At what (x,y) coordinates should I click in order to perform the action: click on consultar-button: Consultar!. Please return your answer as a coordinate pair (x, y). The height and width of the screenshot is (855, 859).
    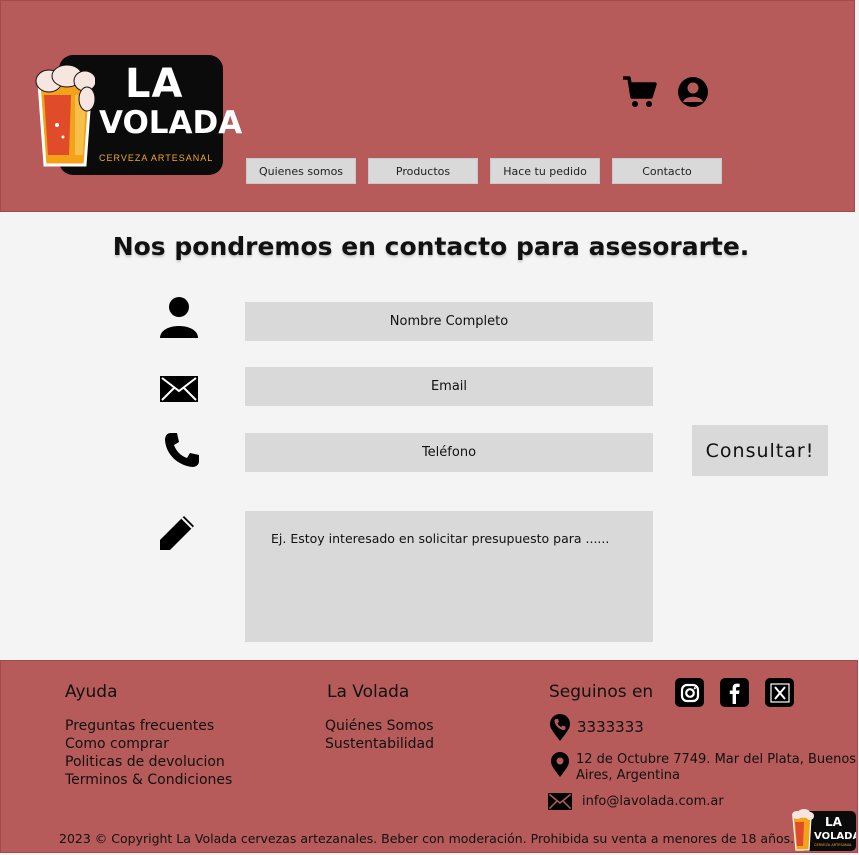
    Looking at the image, I should click on (760, 450).